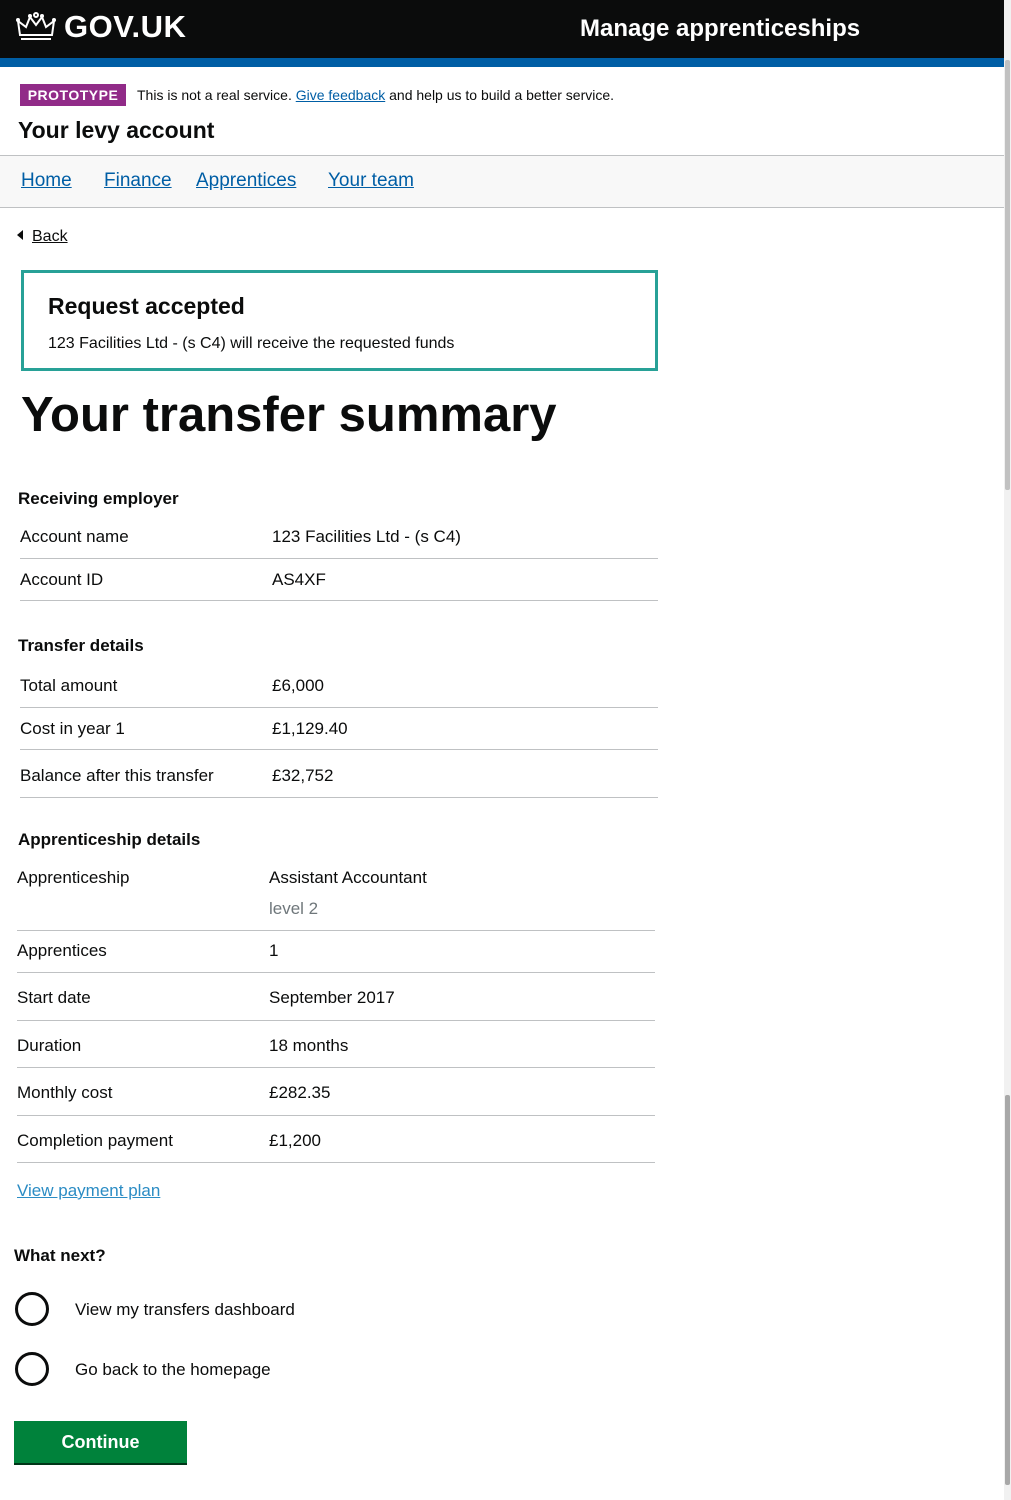 This screenshot has height=1500, width=1011. What do you see at coordinates (332, 997) in the screenshot?
I see `row-value-start-date: September 2017` at bounding box center [332, 997].